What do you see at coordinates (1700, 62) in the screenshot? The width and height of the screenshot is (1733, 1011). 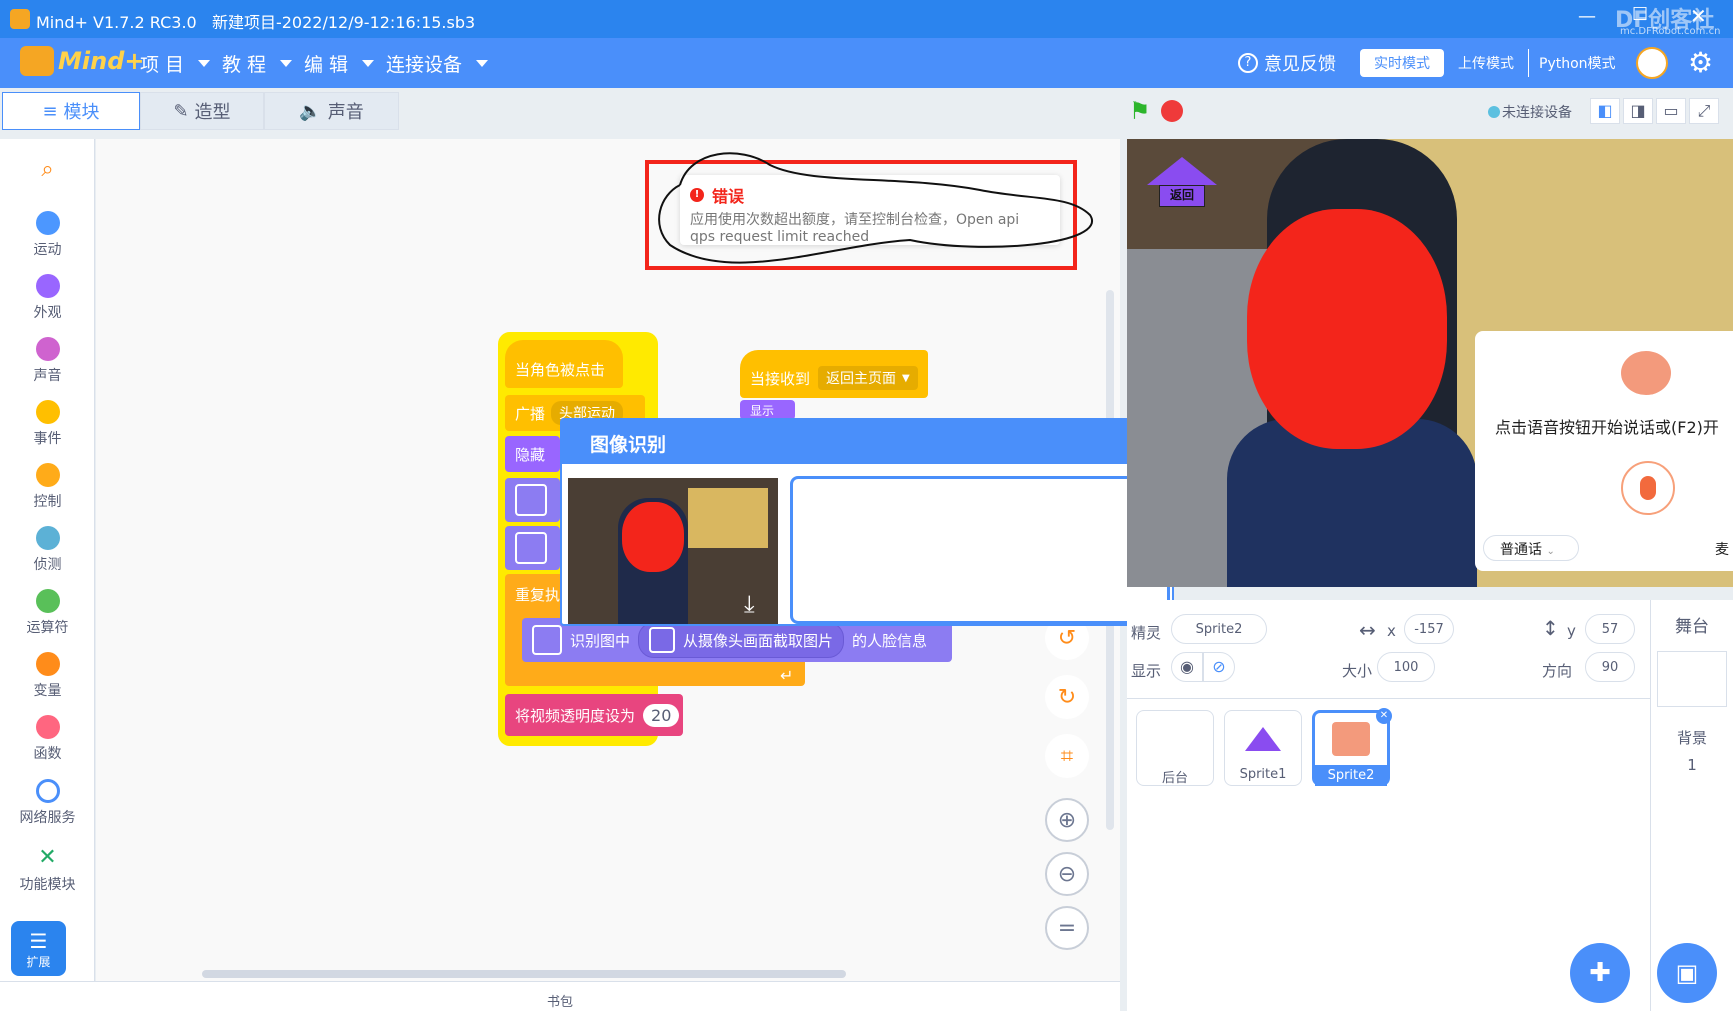 I see `gear-icon: ⚙` at bounding box center [1700, 62].